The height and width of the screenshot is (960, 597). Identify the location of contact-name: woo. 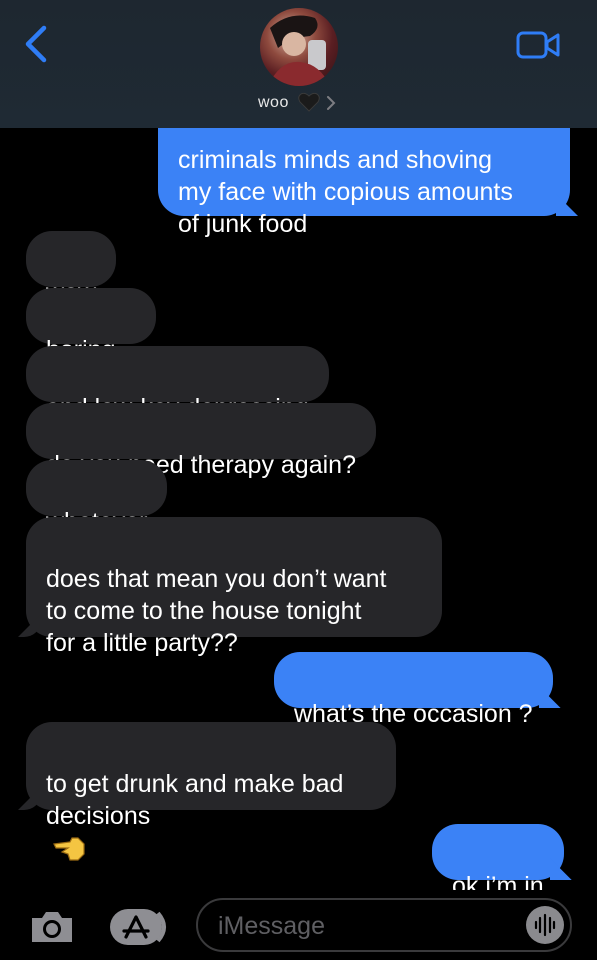
(273, 103).